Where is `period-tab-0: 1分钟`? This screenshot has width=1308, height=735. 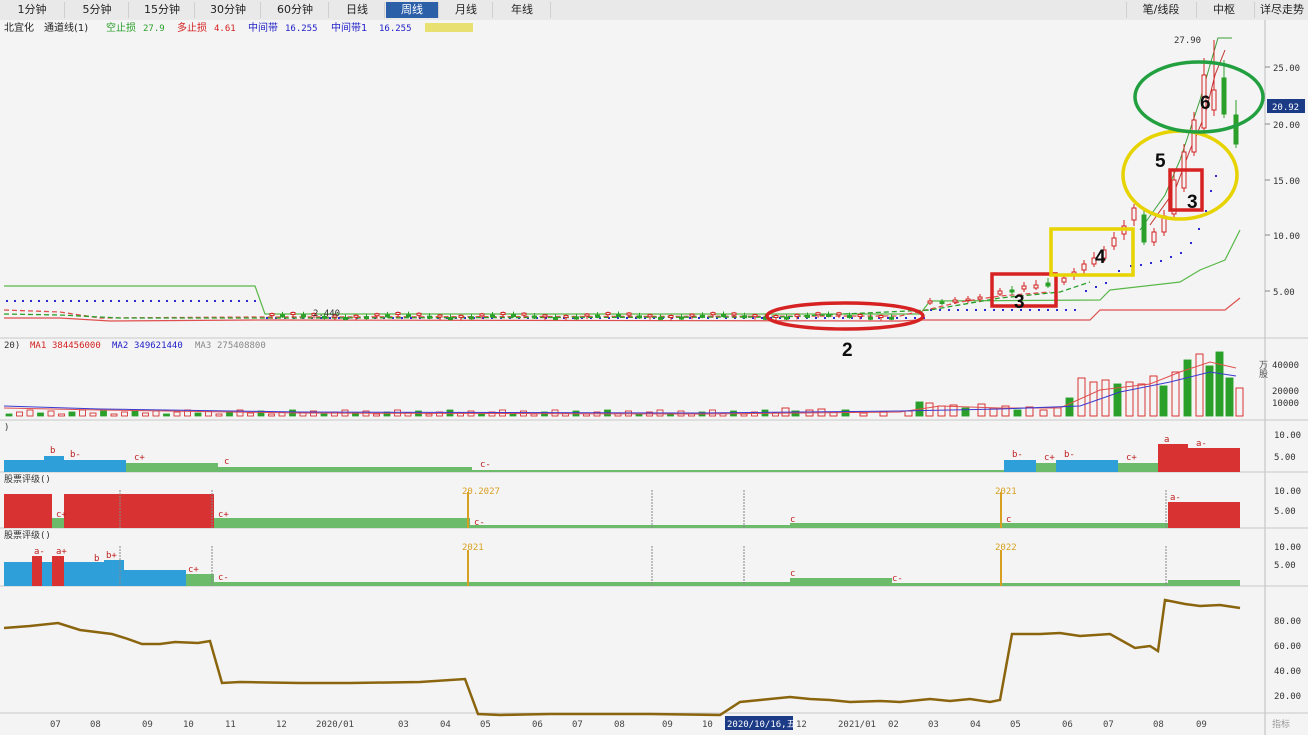 period-tab-0: 1分钟 is located at coordinates (32, 10).